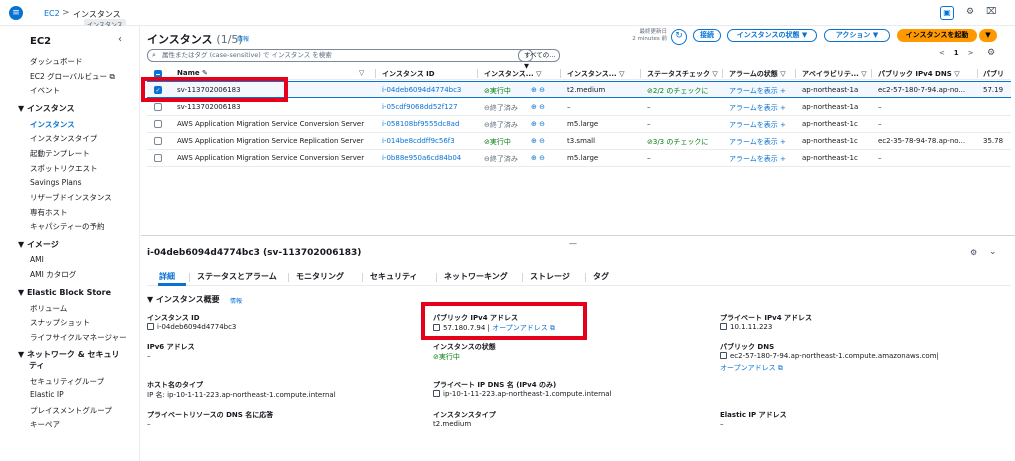 This screenshot has height=461, width=1015. What do you see at coordinates (748, 368) in the screenshot?
I see `public-dns-open-text: オープンアドレス` at bounding box center [748, 368].